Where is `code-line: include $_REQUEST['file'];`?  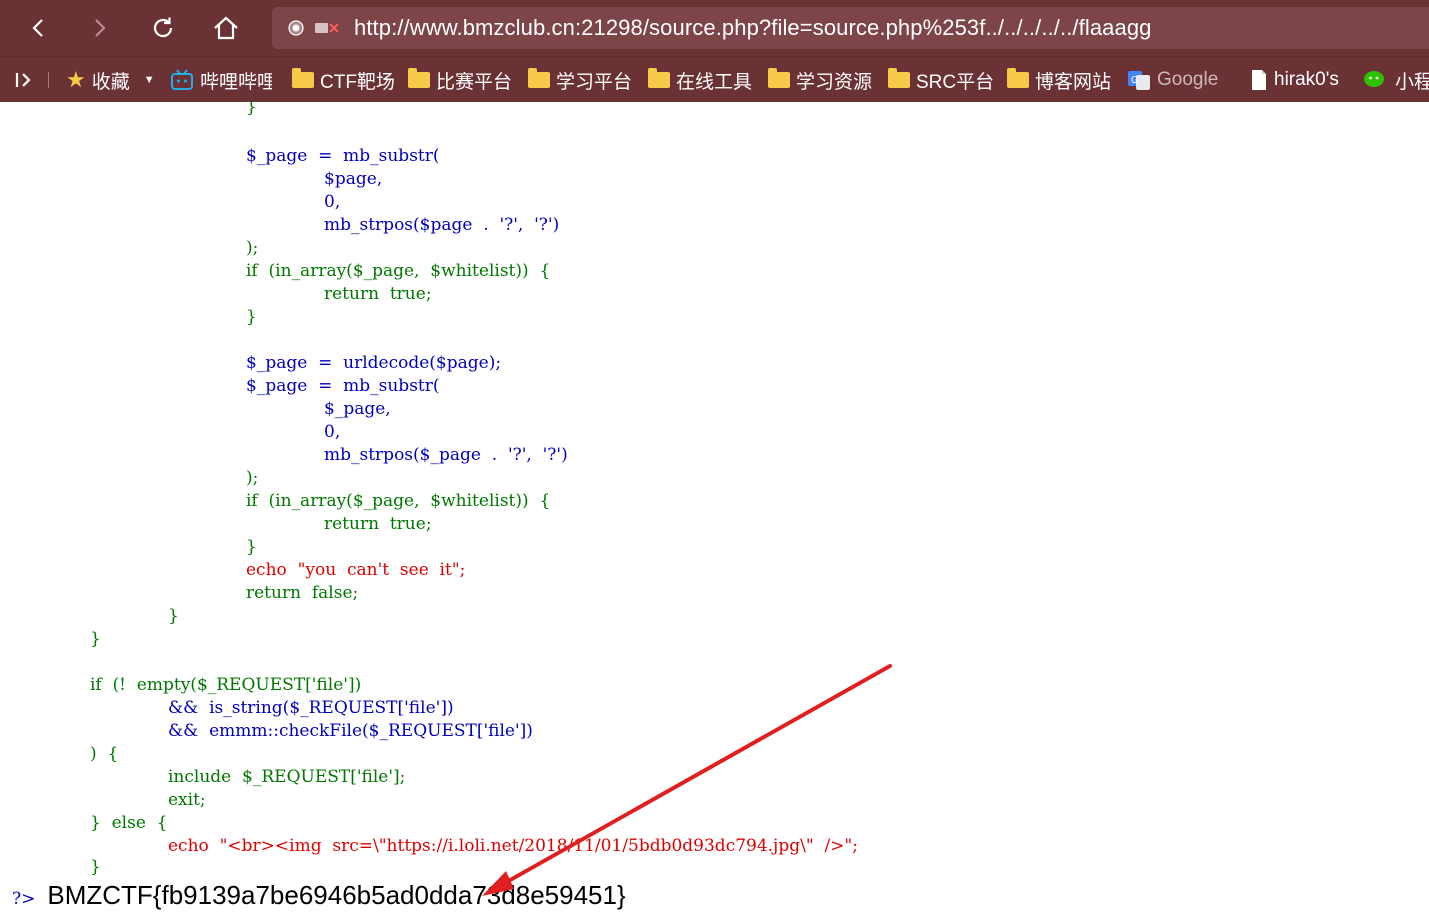
code-line: include $_REQUEST['file']; is located at coordinates (287, 777).